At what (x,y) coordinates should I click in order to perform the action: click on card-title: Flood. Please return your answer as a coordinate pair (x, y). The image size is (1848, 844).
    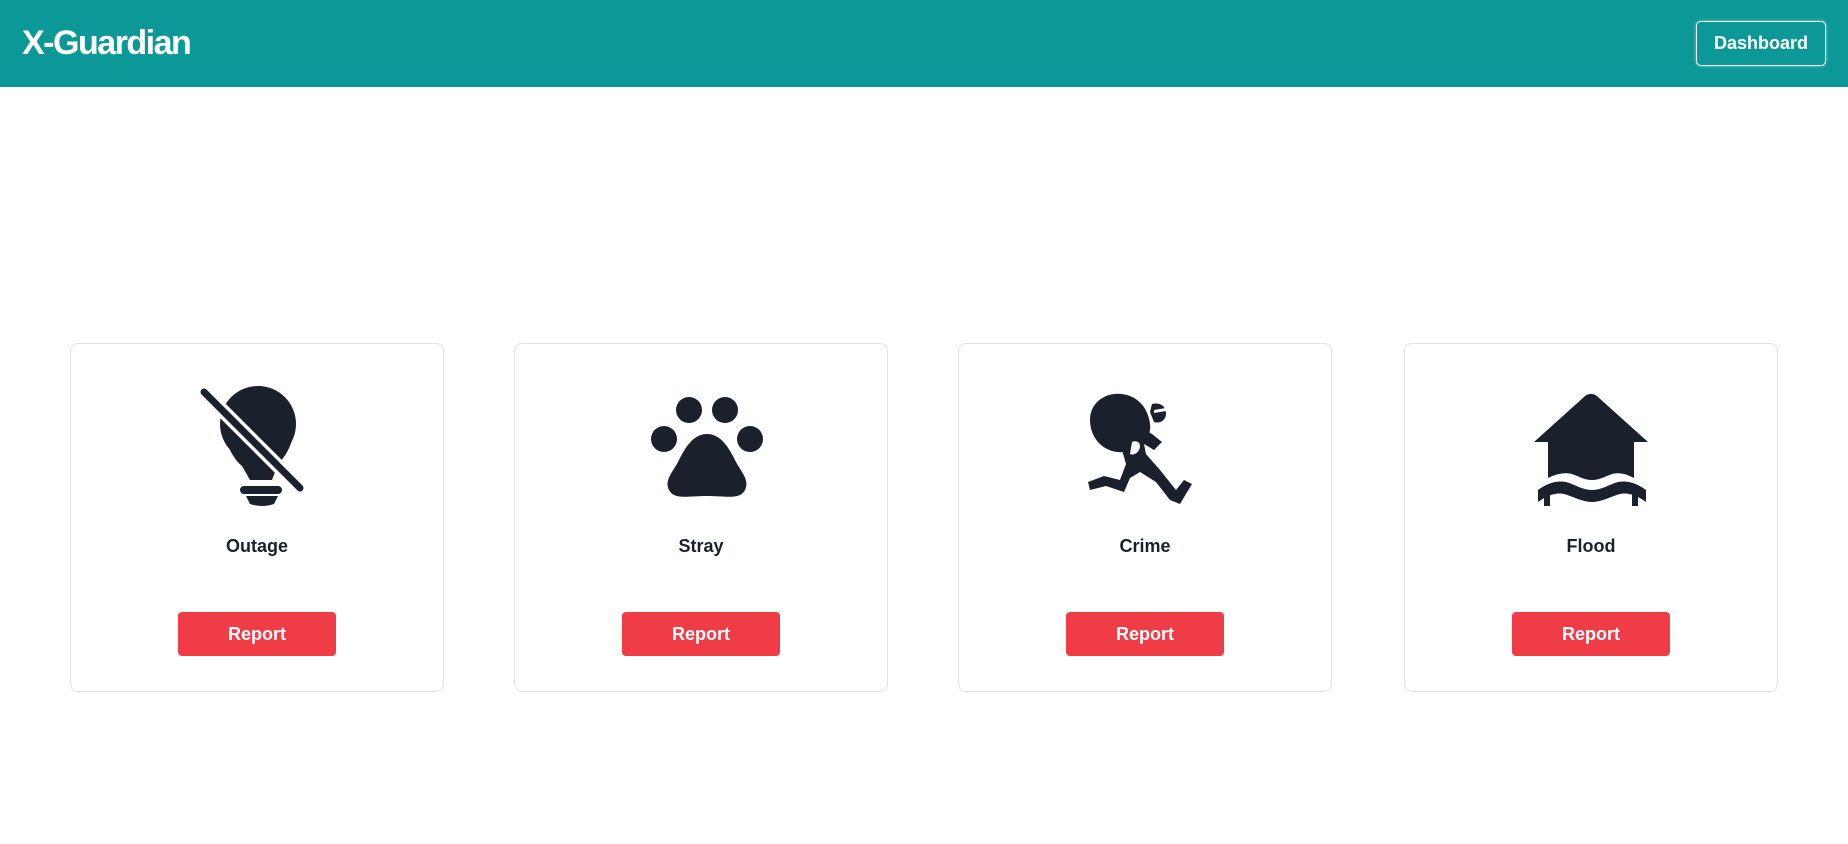
    Looking at the image, I should click on (1591, 546).